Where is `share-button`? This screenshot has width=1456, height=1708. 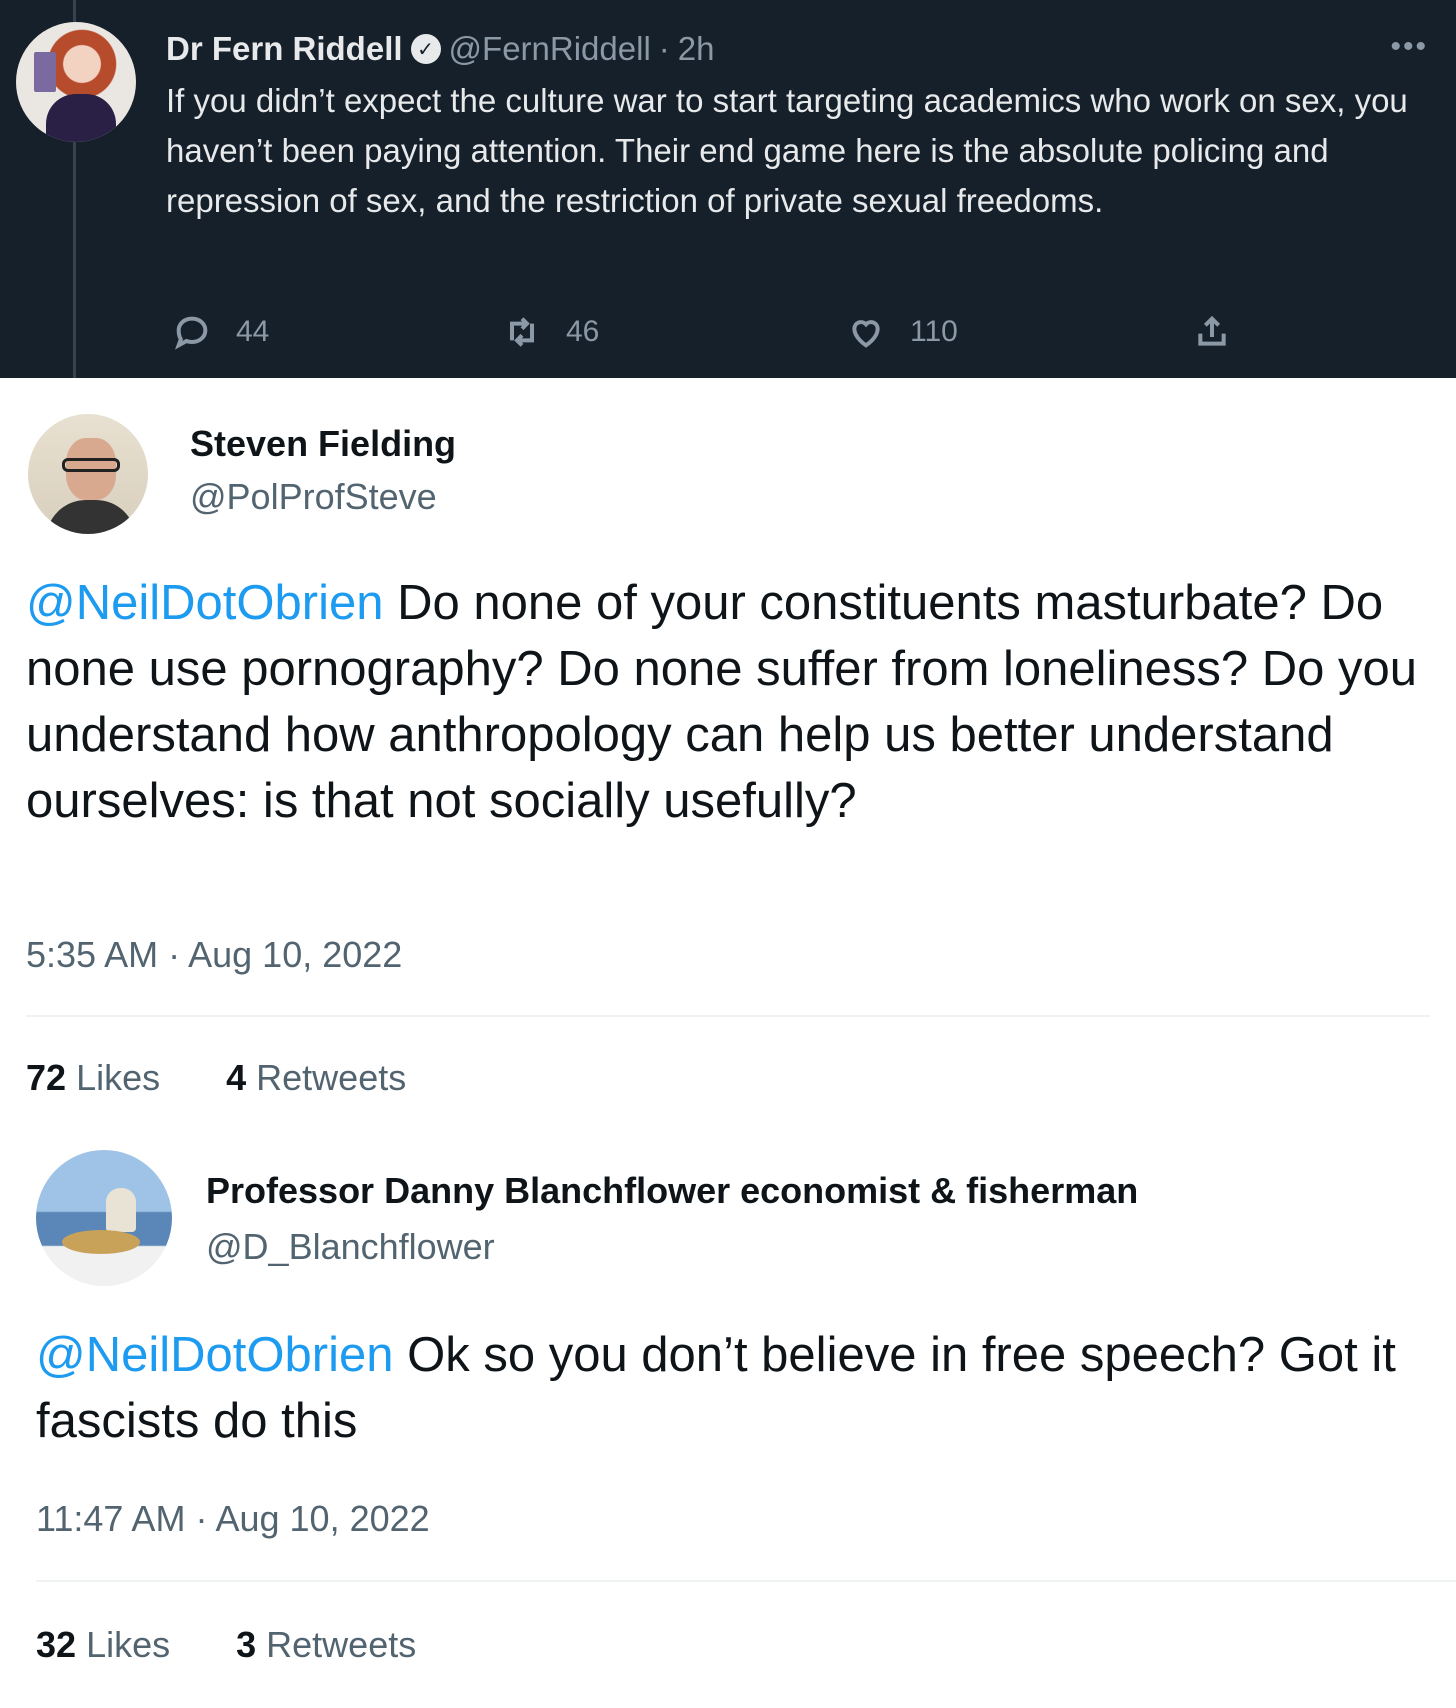
share-button is located at coordinates (1212, 332).